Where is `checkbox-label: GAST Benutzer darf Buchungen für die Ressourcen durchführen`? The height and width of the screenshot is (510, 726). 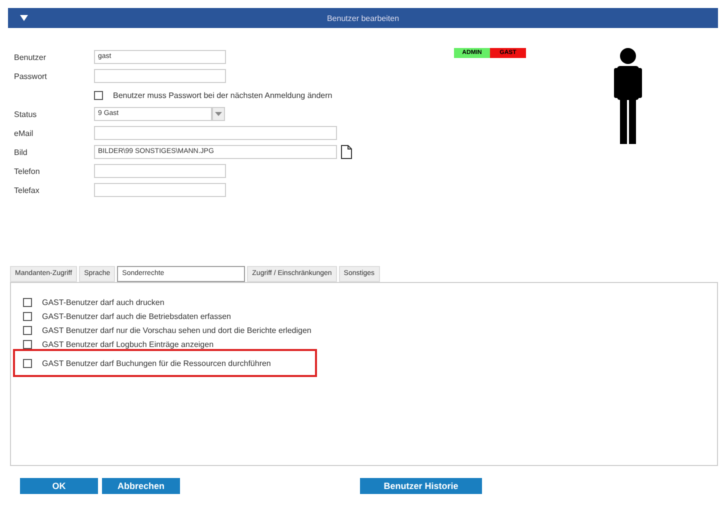 checkbox-label: GAST Benutzer darf Buchungen für die Ressourcen durchführen is located at coordinates (156, 363).